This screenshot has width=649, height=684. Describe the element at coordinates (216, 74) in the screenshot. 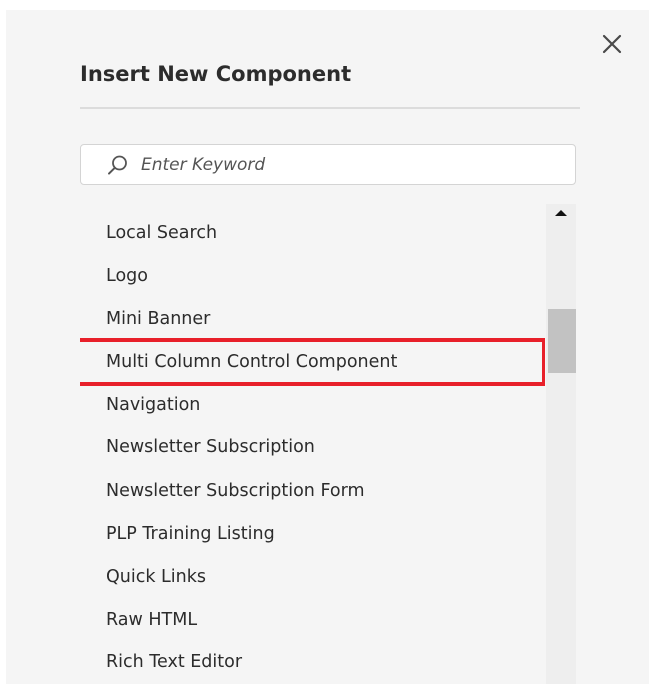

I see `dialog-title: Insert New Component` at that location.